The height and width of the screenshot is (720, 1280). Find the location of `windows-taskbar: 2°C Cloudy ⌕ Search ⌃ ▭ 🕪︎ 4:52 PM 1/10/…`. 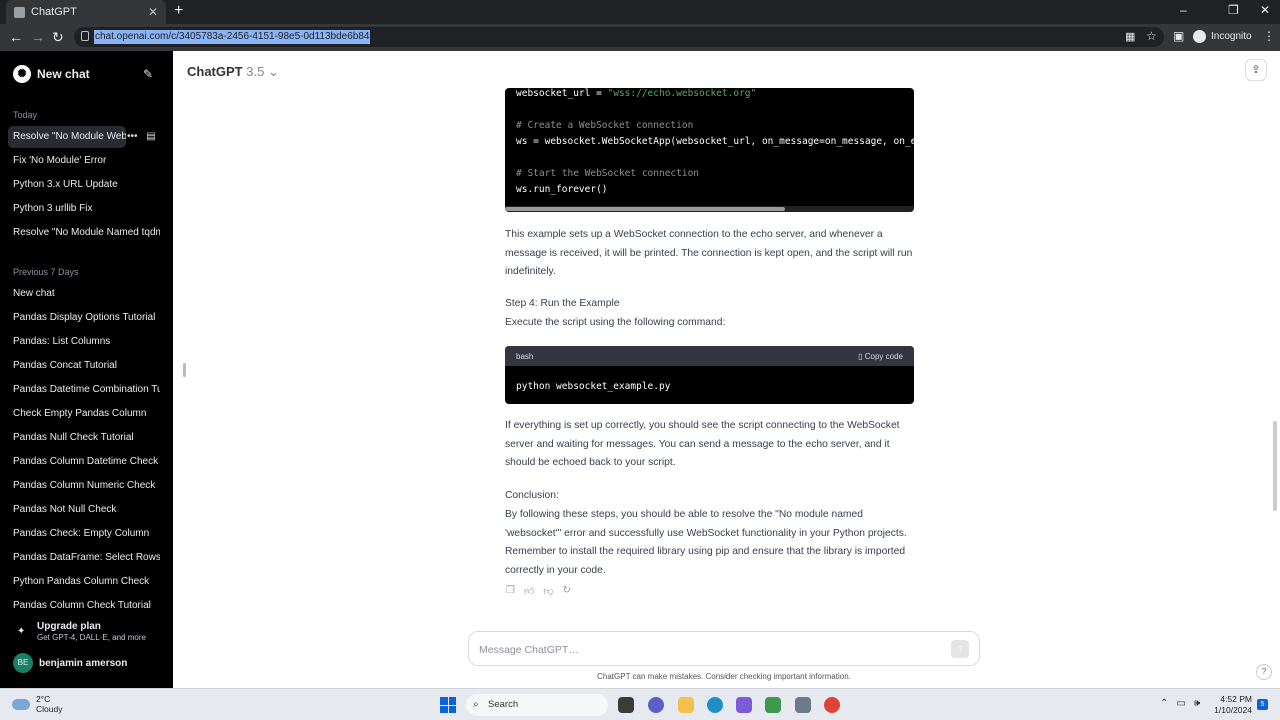

windows-taskbar: 2°C Cloudy ⌕ Search ⌃ ▭ 🕪︎ 4:52 PM 1/10/… is located at coordinates (640, 704).